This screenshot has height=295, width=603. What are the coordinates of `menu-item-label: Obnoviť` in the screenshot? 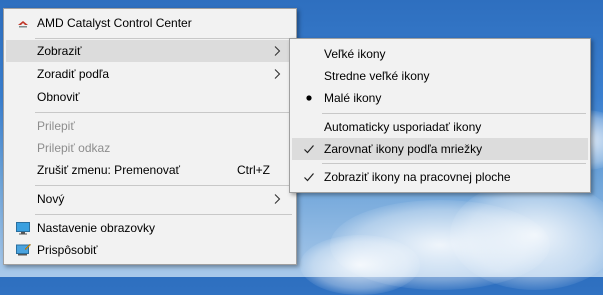 It's located at (58, 97).